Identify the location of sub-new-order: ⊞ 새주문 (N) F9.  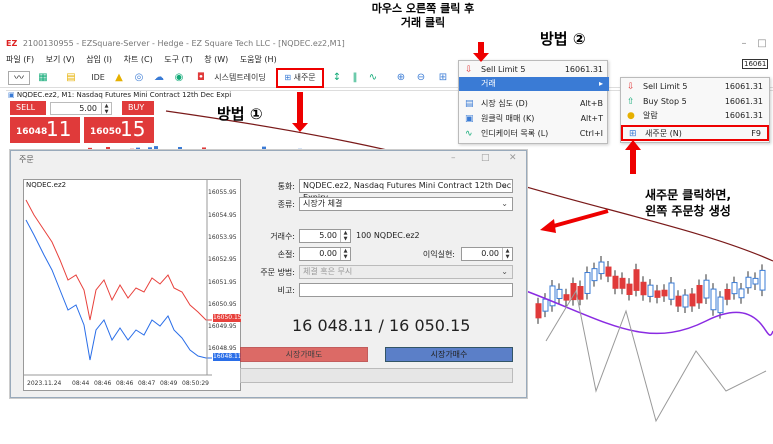
(695, 133).